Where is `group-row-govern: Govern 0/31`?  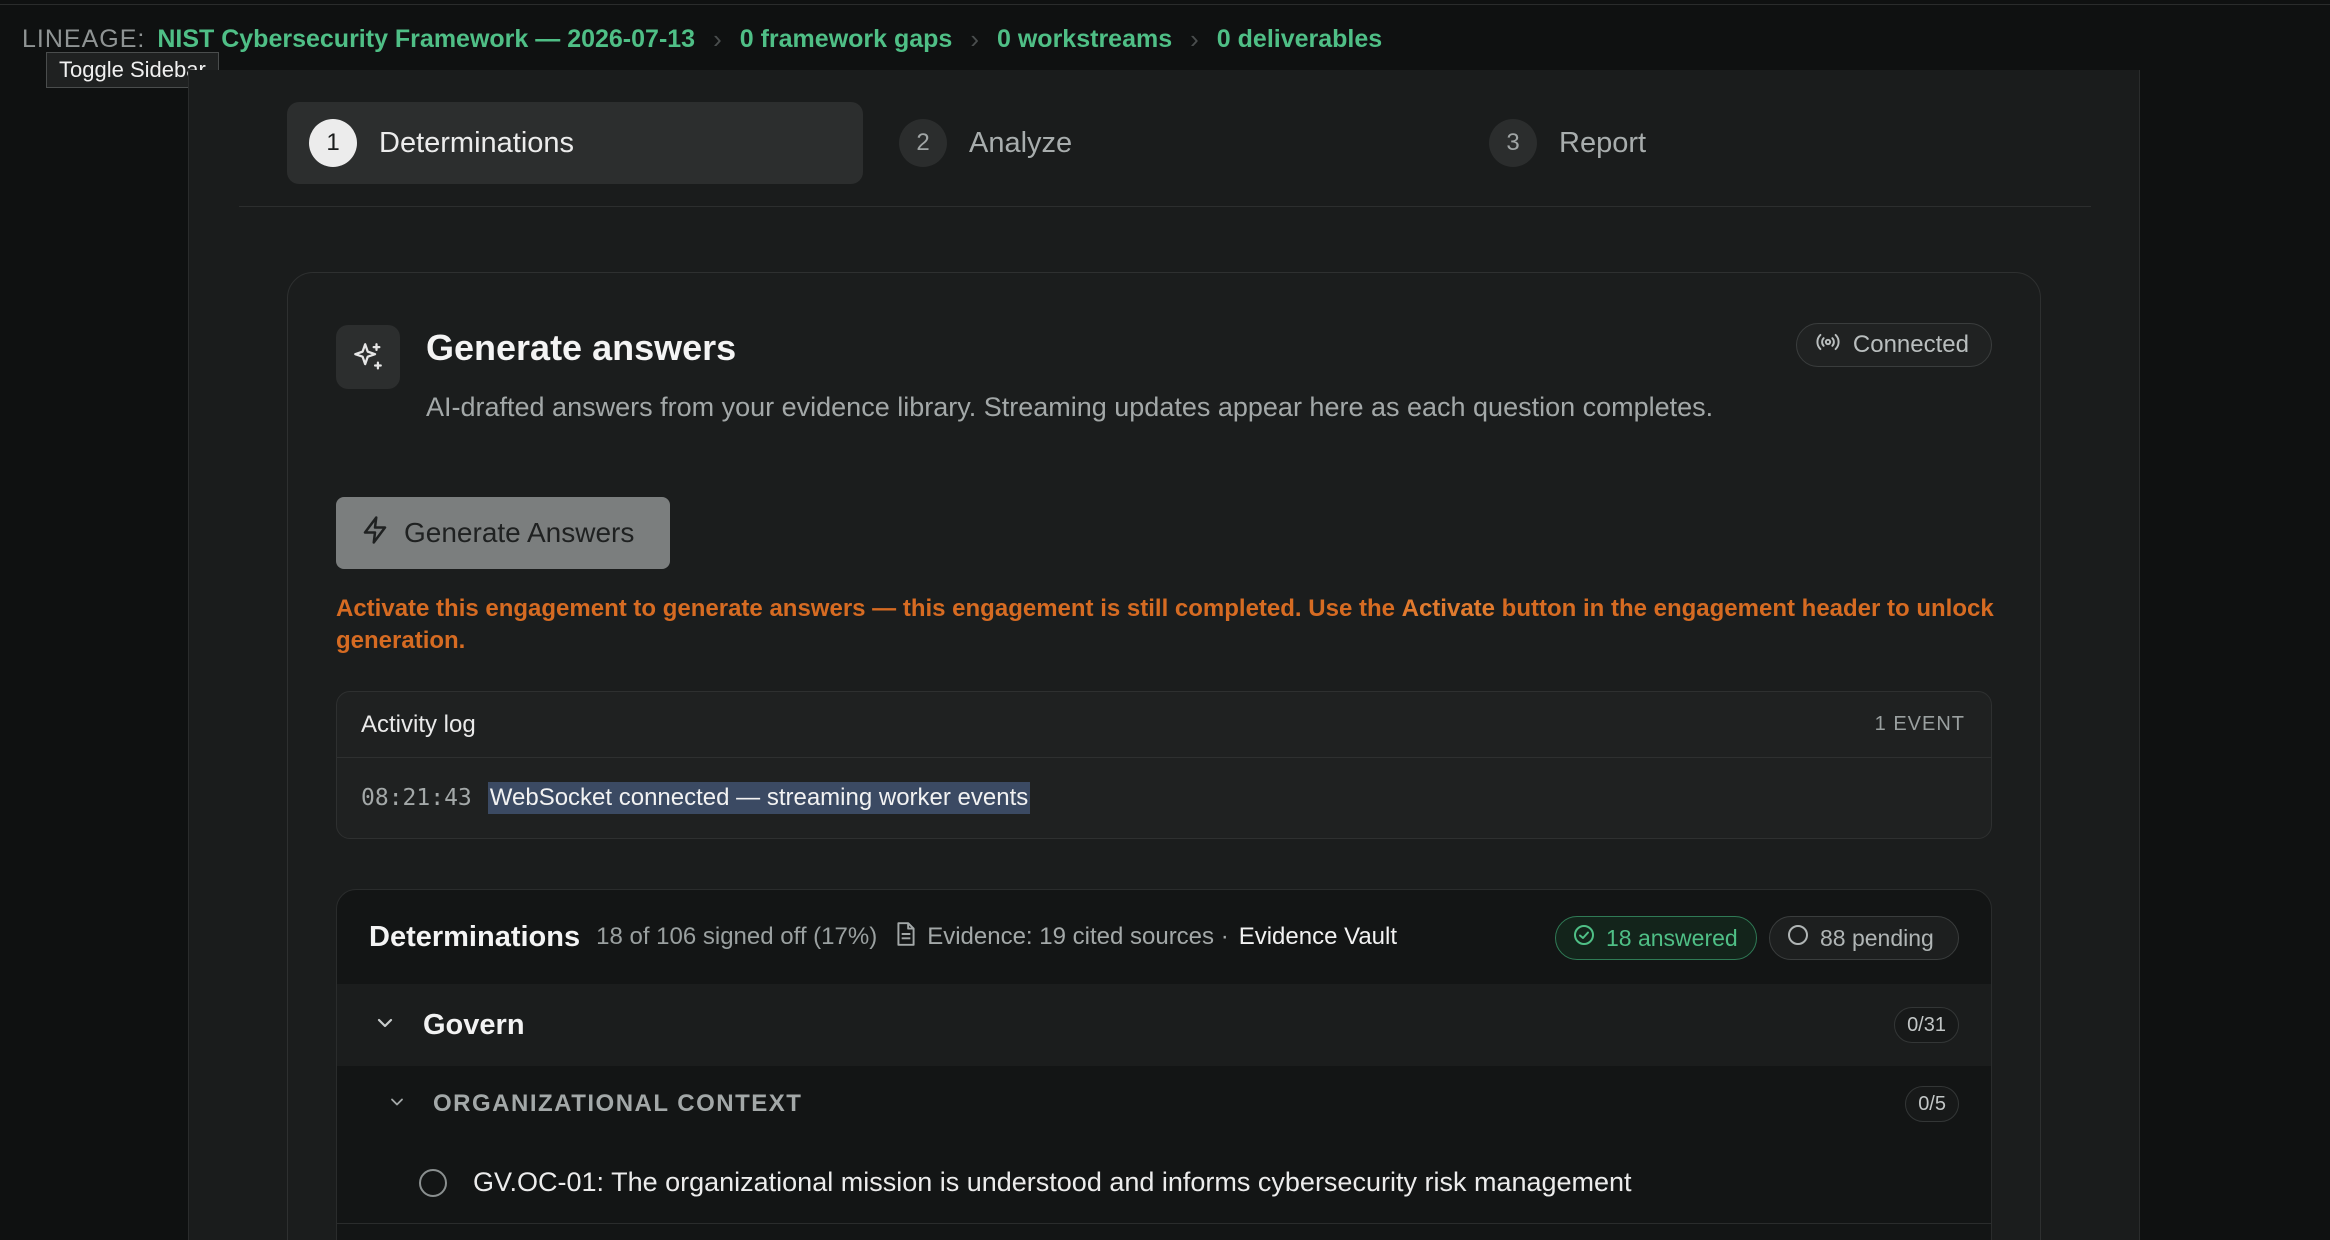 group-row-govern: Govern 0/31 is located at coordinates (1164, 1025).